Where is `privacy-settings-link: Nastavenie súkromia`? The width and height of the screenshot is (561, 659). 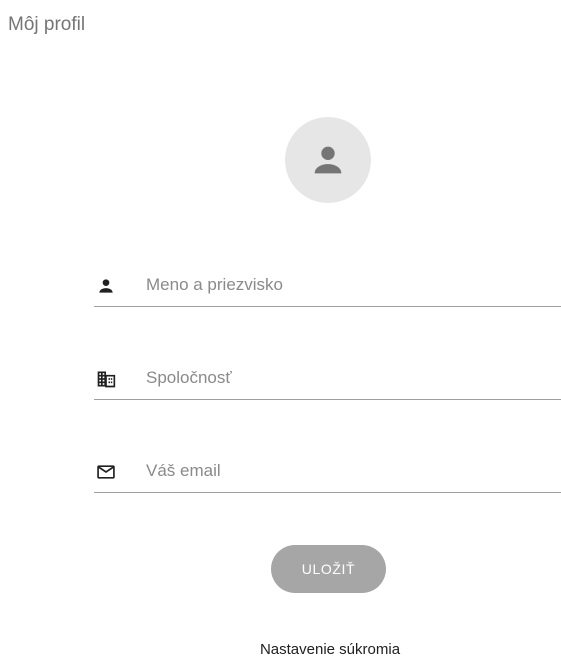 privacy-settings-link: Nastavenie súkromia is located at coordinates (330, 650).